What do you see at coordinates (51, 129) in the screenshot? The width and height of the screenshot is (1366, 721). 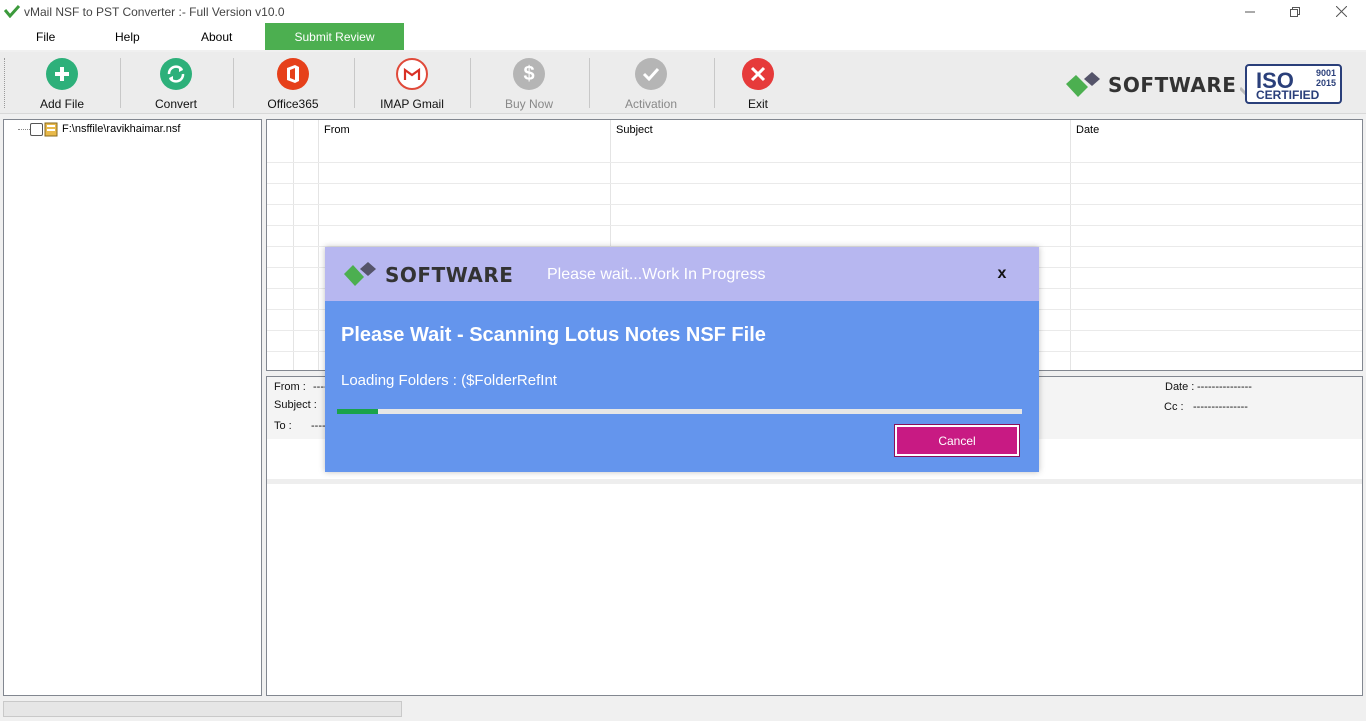 I see `nsf-file-icon` at bounding box center [51, 129].